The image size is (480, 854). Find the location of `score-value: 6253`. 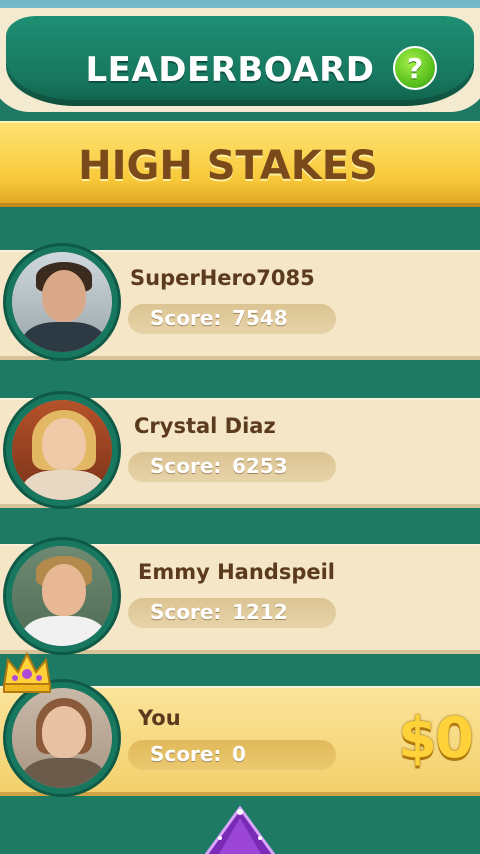

score-value: 6253 is located at coordinates (260, 466).